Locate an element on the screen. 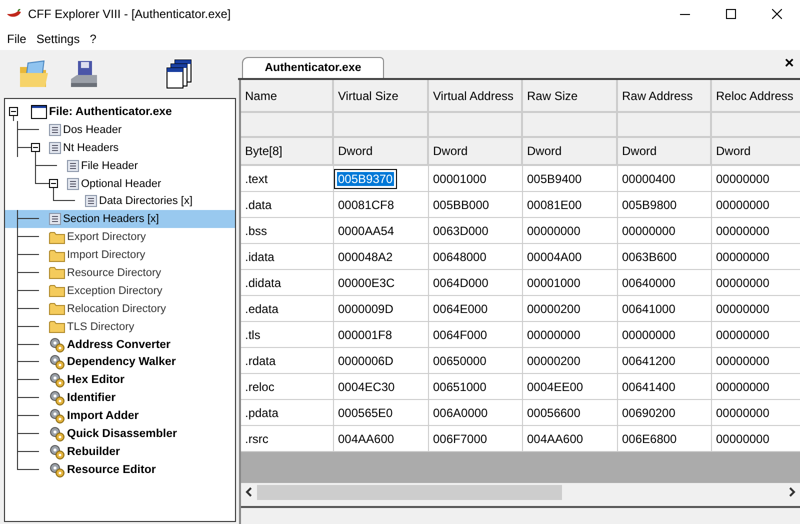  table-cell: .reloc is located at coordinates (287, 387).